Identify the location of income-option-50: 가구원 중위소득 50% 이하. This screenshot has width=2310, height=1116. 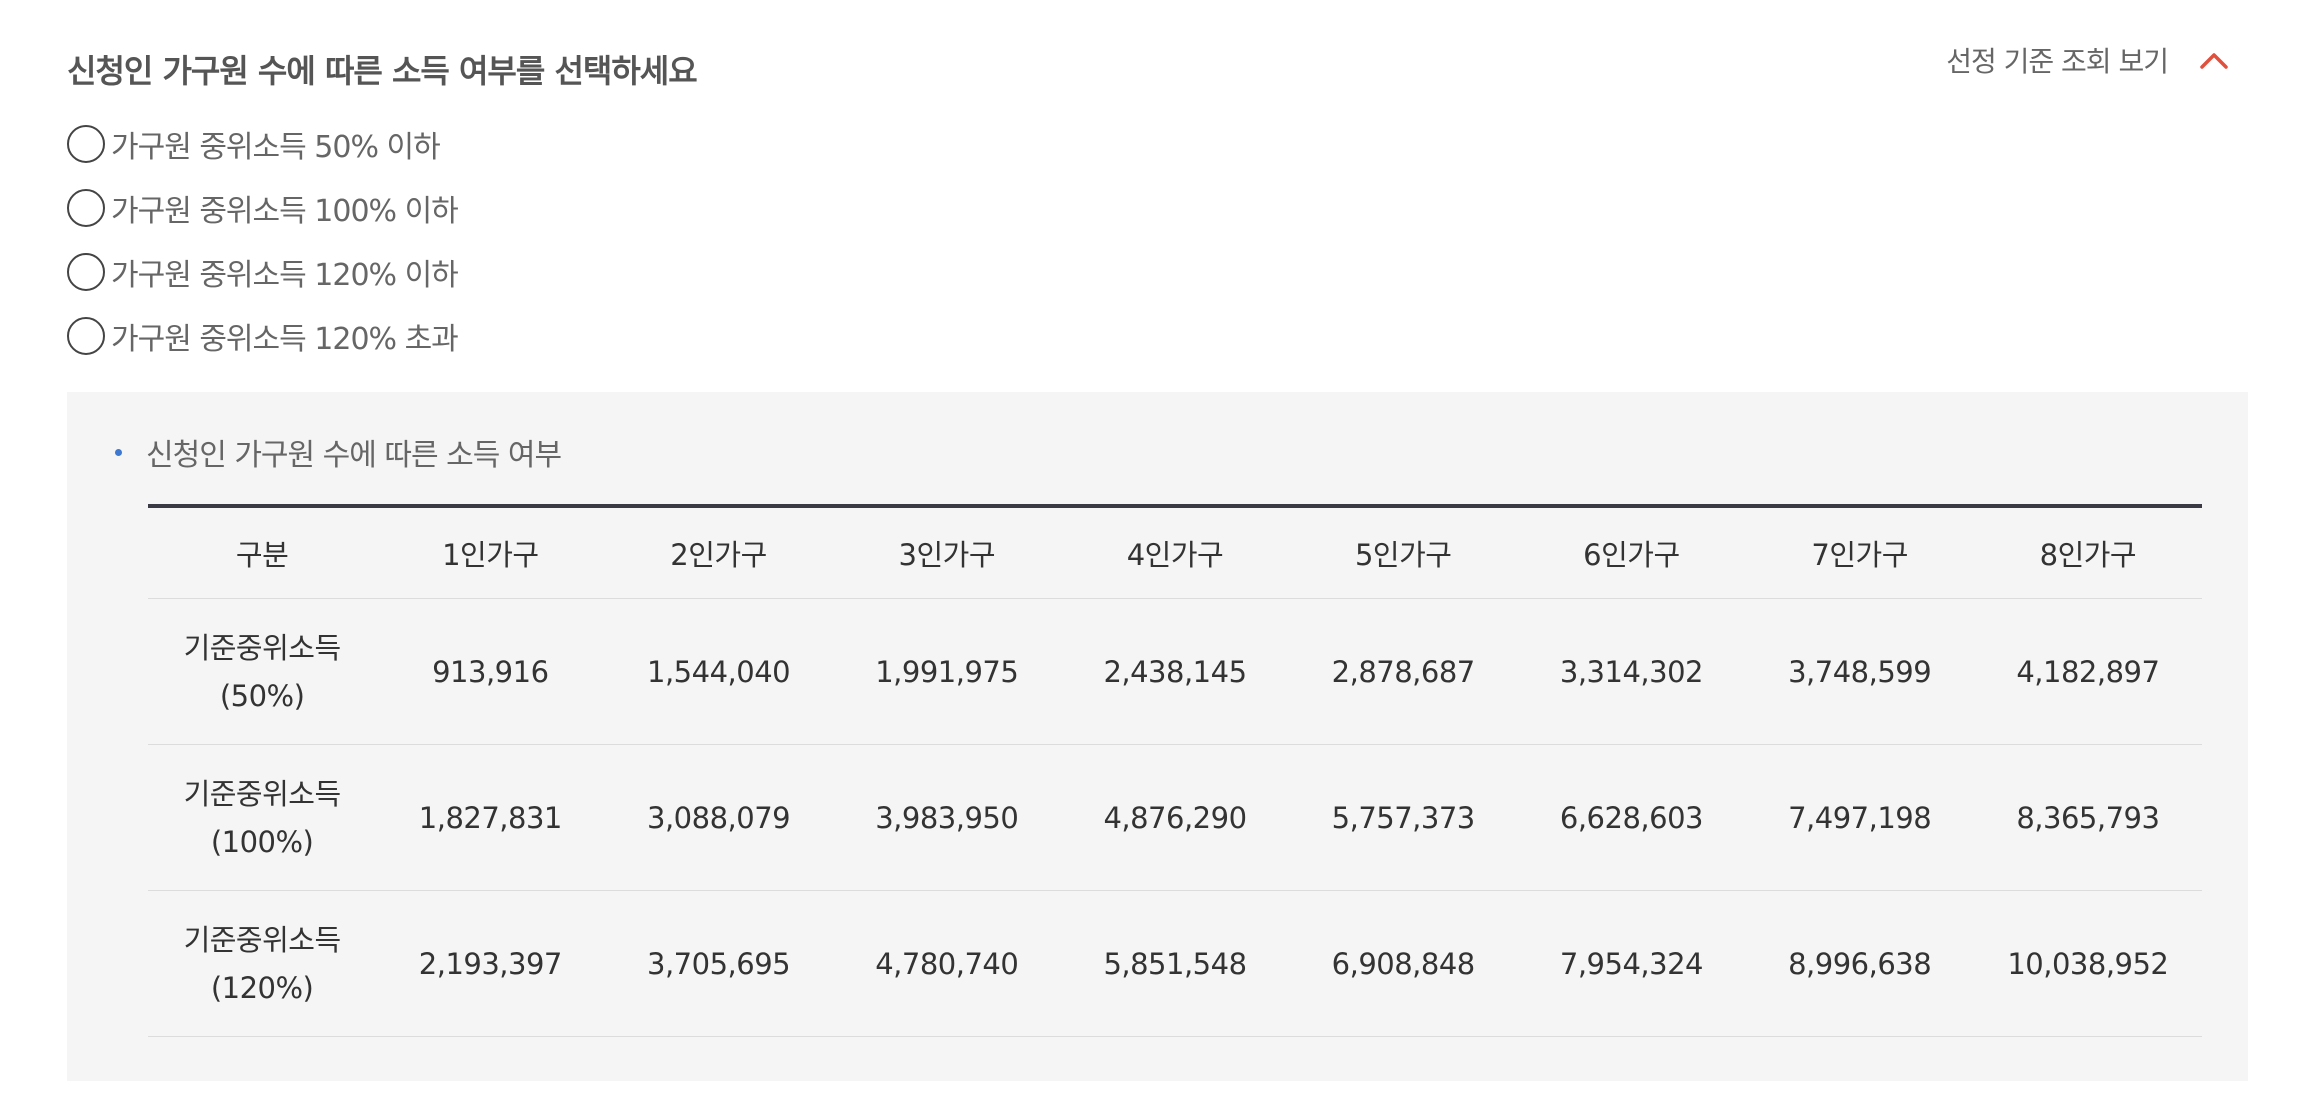
(262, 144).